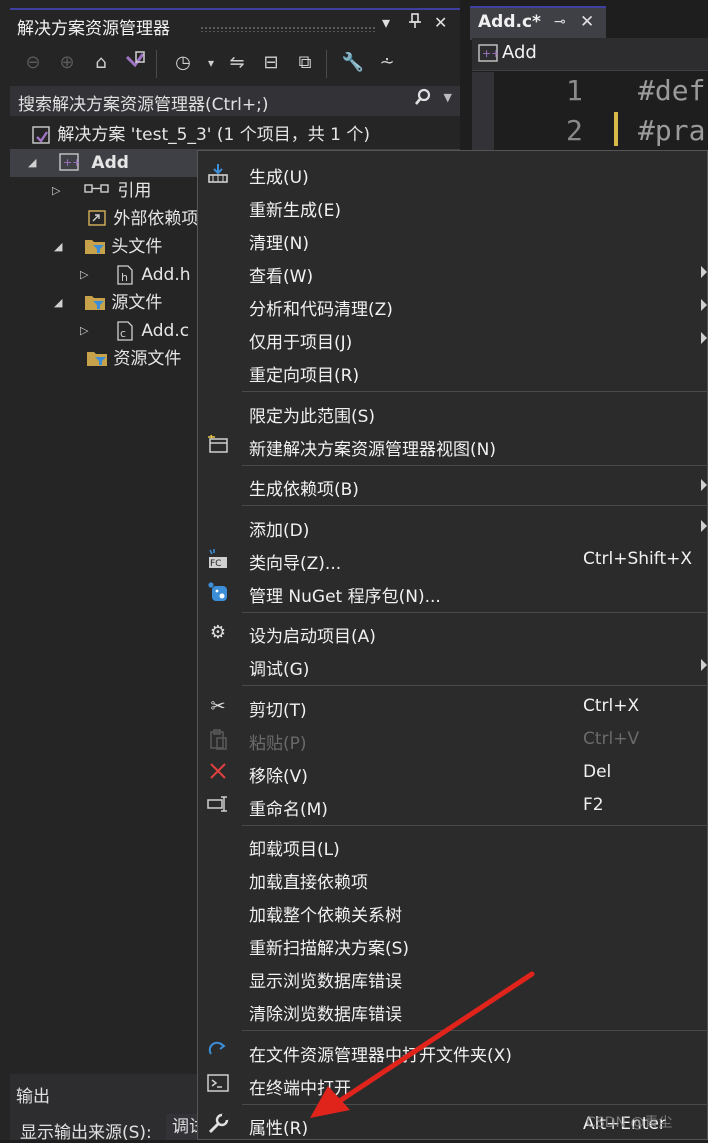  What do you see at coordinates (453, 739) in the screenshot?
I see `menu-item-paste: 粘贴(P) Ctrl+V` at bounding box center [453, 739].